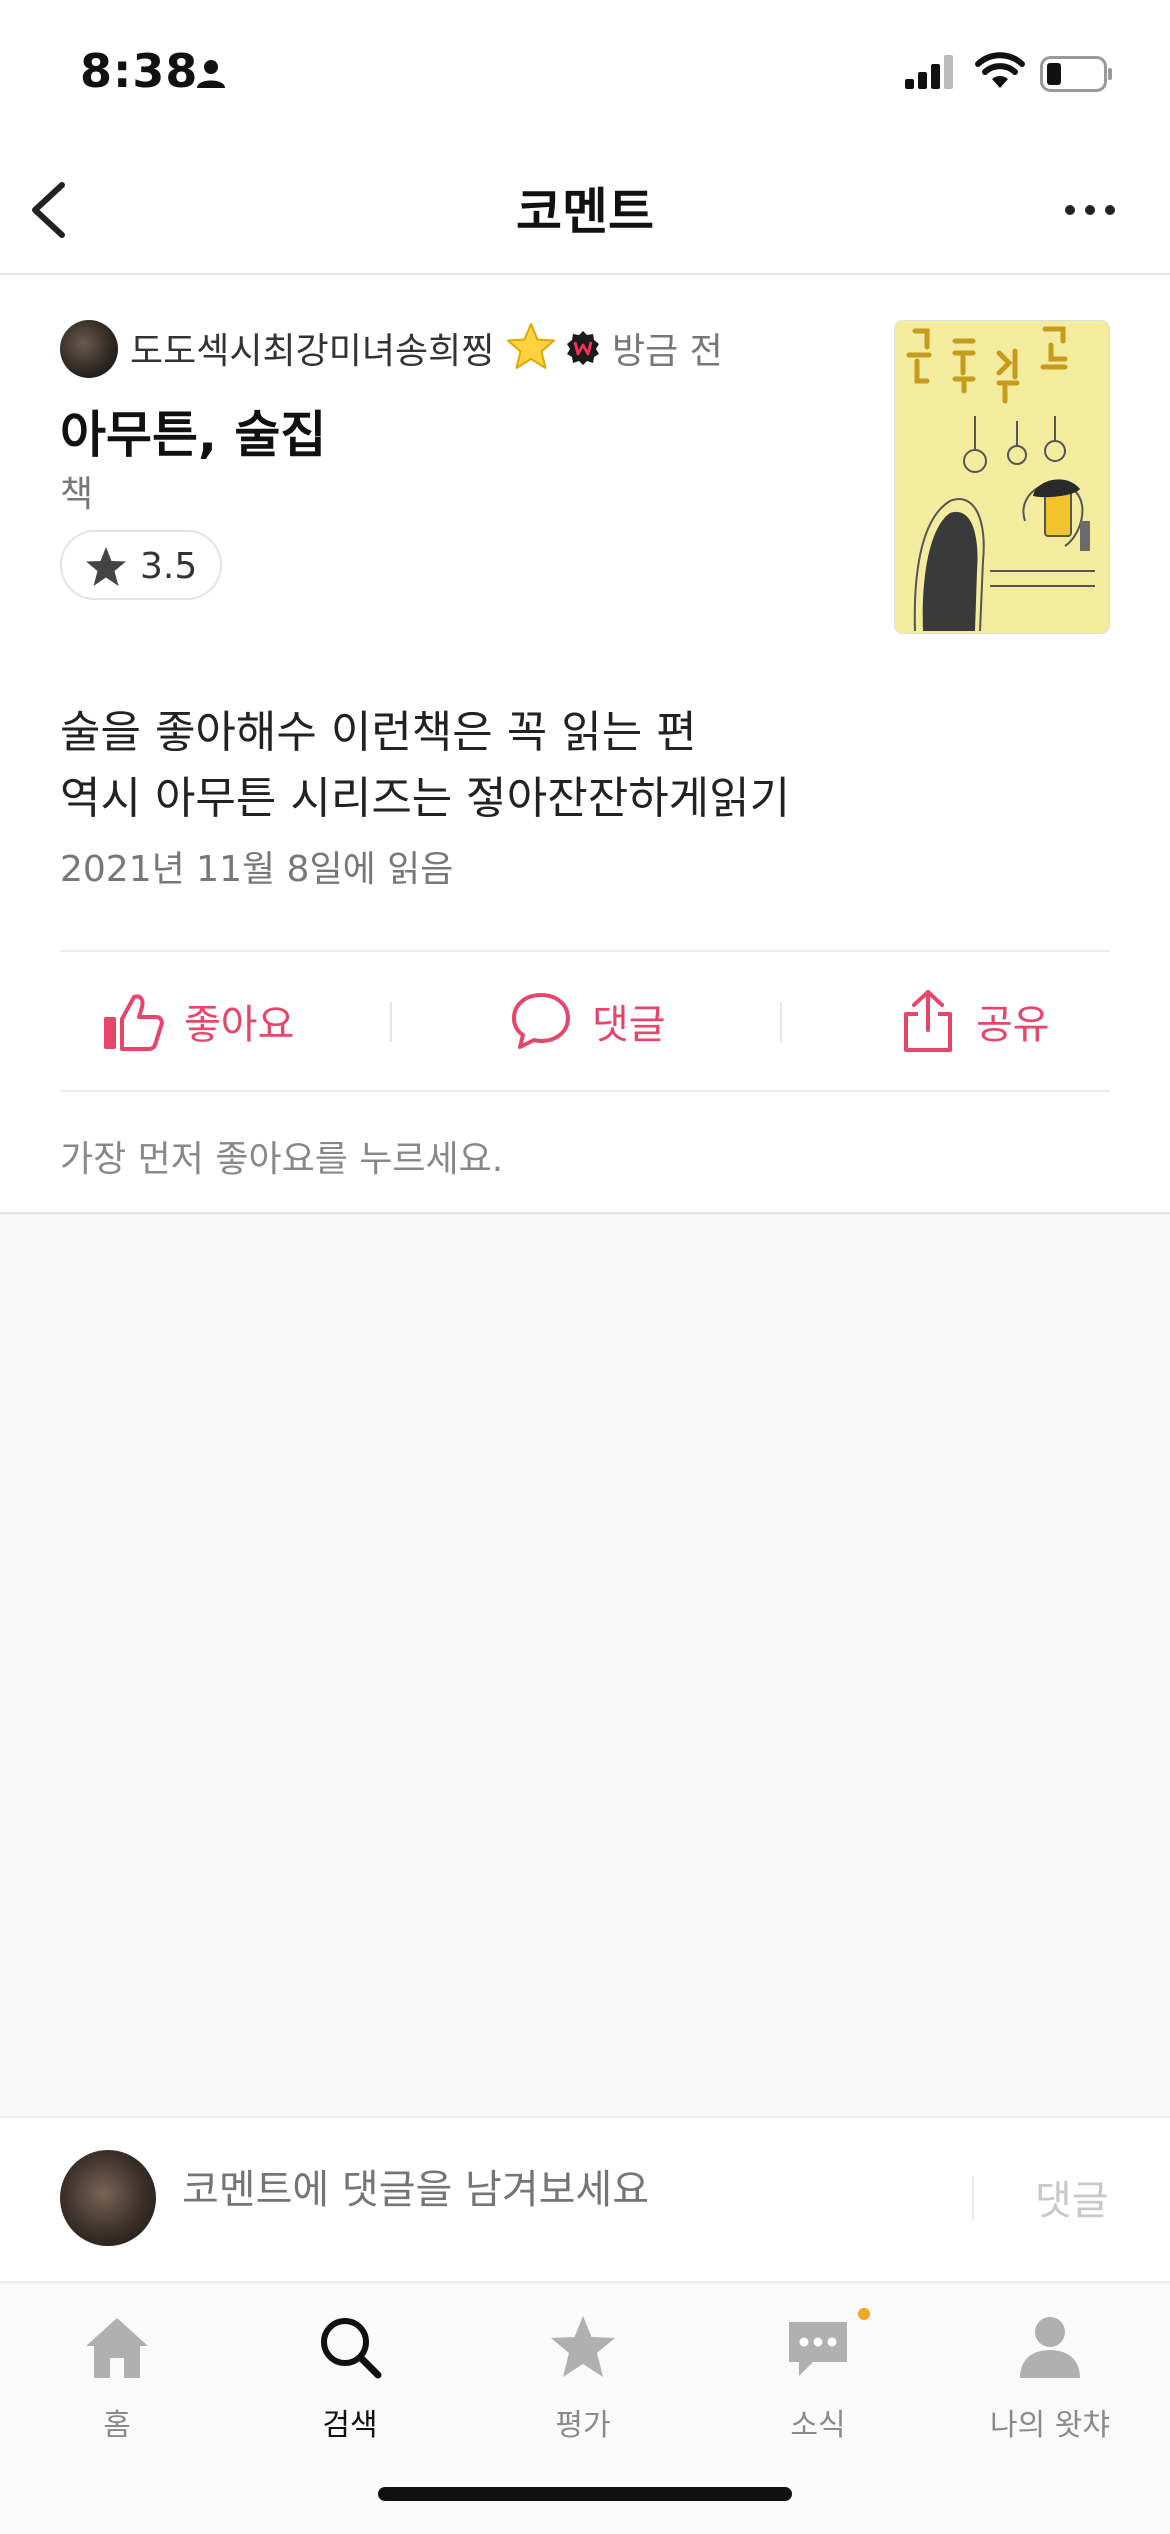  I want to click on tab-home: 홈, so click(117, 2376).